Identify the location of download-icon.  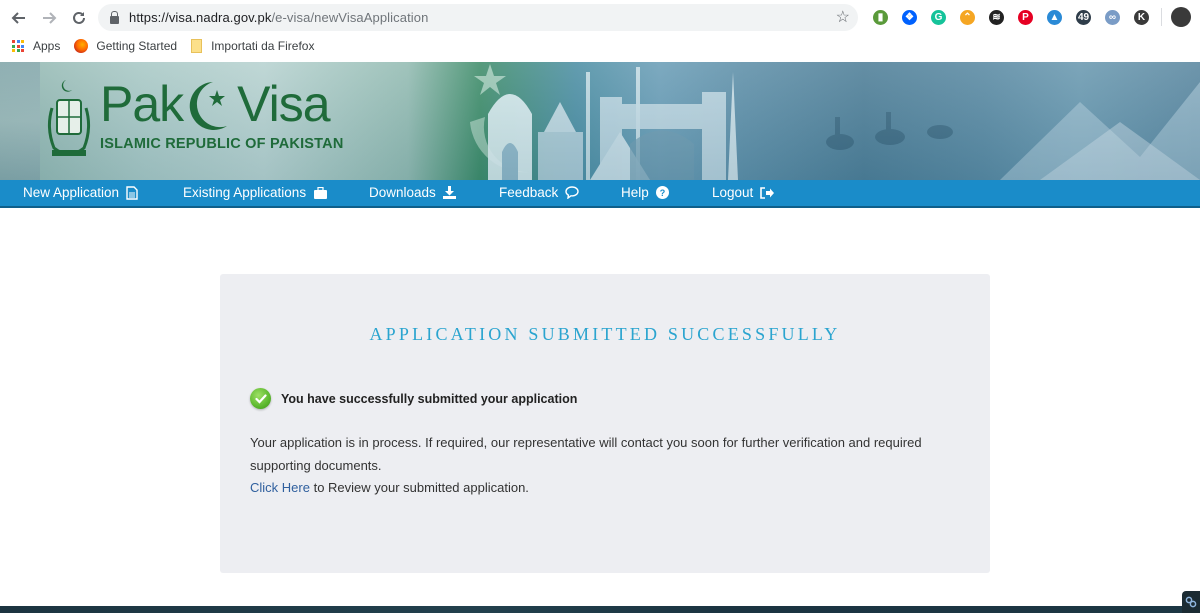
(449, 192).